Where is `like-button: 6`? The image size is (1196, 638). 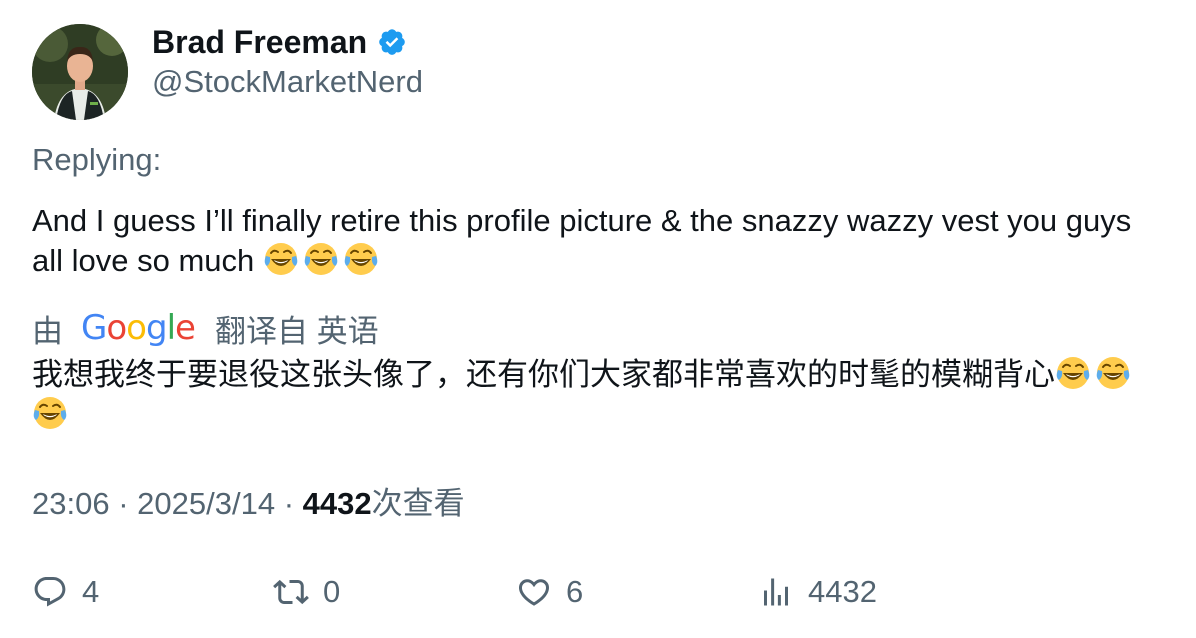 like-button: 6 is located at coordinates (549, 592).